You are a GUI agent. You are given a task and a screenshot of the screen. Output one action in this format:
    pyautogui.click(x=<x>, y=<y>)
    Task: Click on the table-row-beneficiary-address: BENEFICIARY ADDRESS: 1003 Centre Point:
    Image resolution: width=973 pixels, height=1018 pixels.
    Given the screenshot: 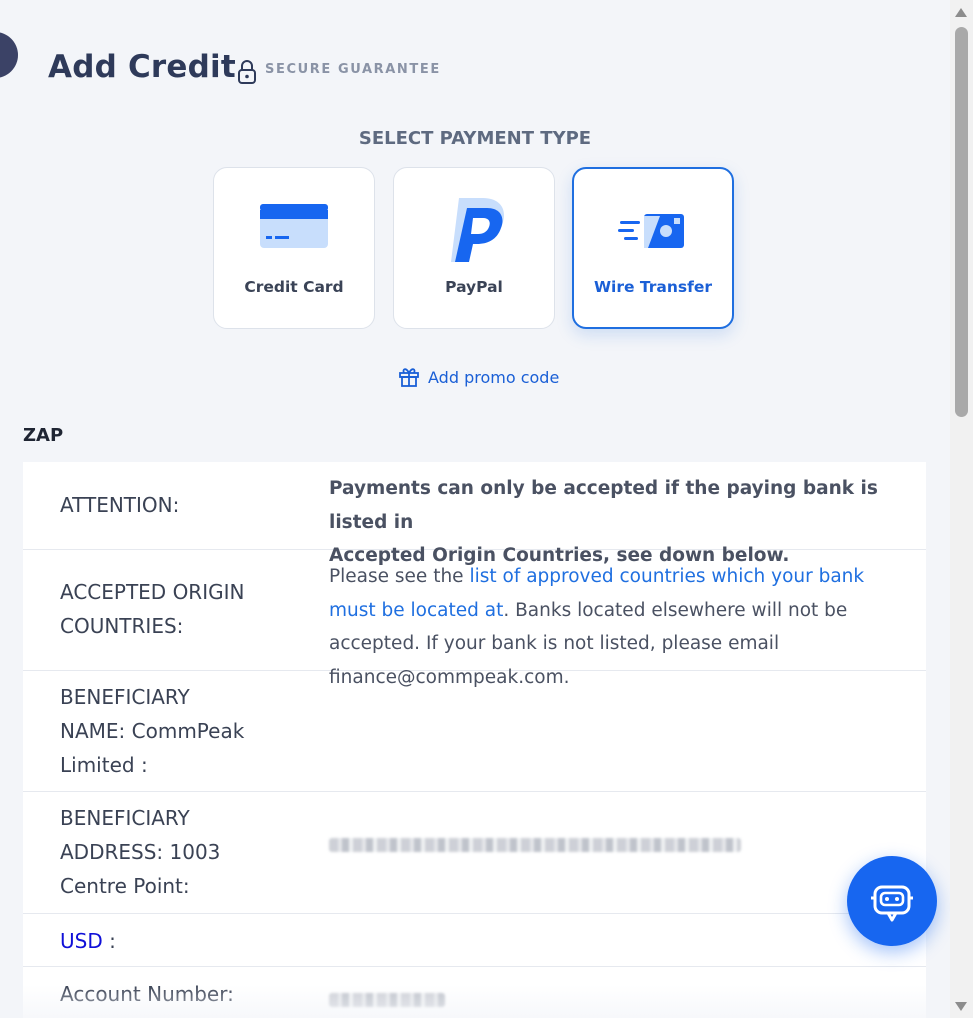 What is the action you would take?
    pyautogui.click(x=474, y=853)
    